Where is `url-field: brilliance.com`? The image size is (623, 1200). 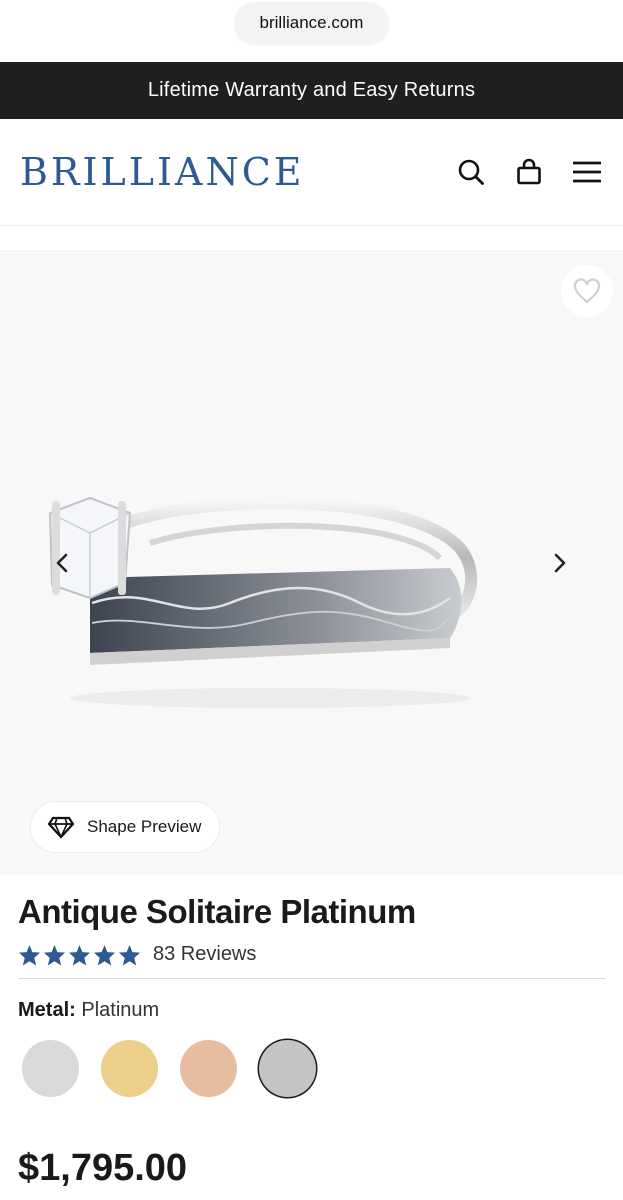 url-field: brilliance.com is located at coordinates (311, 23).